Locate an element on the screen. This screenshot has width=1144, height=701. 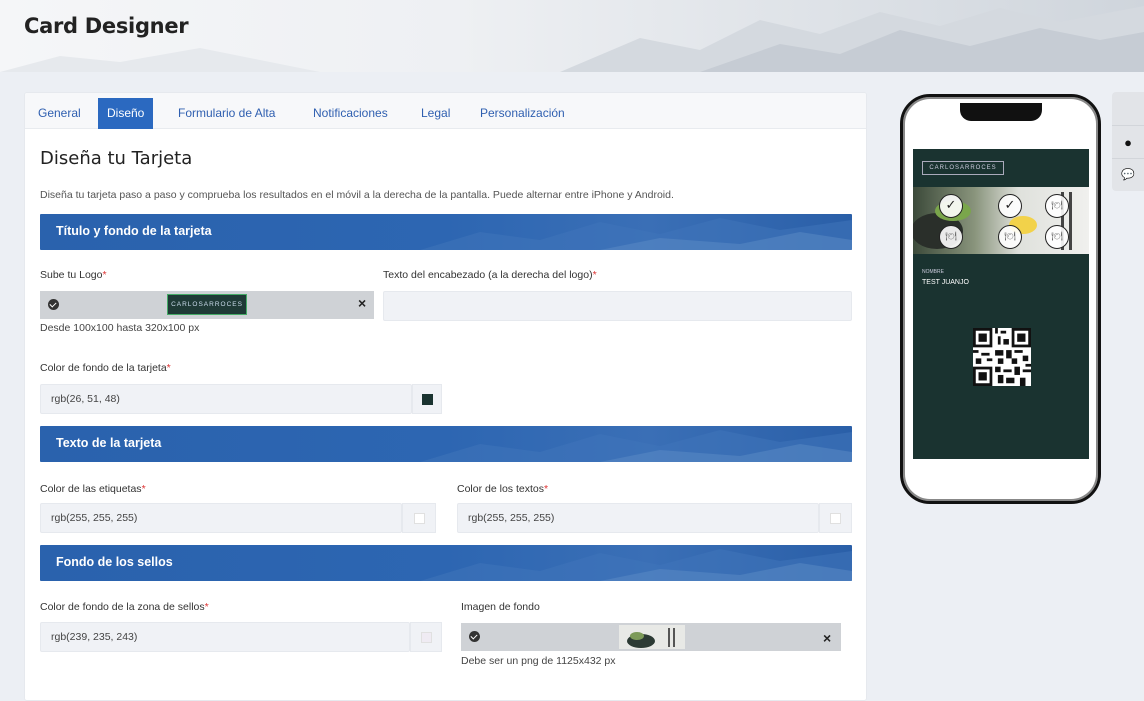
section-header-stamps-bg: Fondo de los sellos is located at coordinates (446, 563).